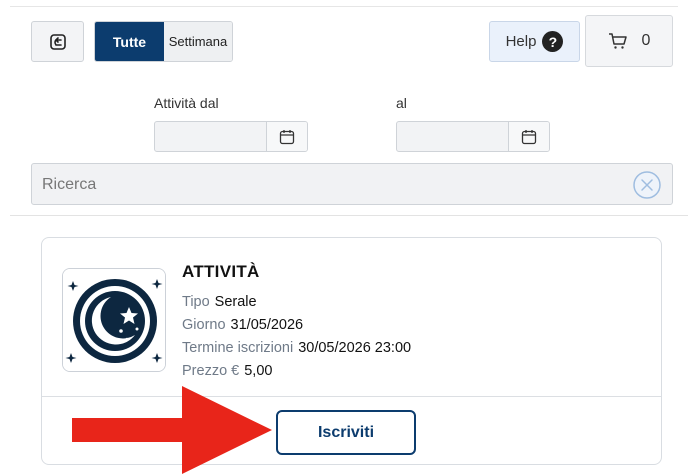 The width and height of the screenshot is (688, 474). Describe the element at coordinates (69, 184) in the screenshot. I see `search-placeholder: Ricerca` at that location.